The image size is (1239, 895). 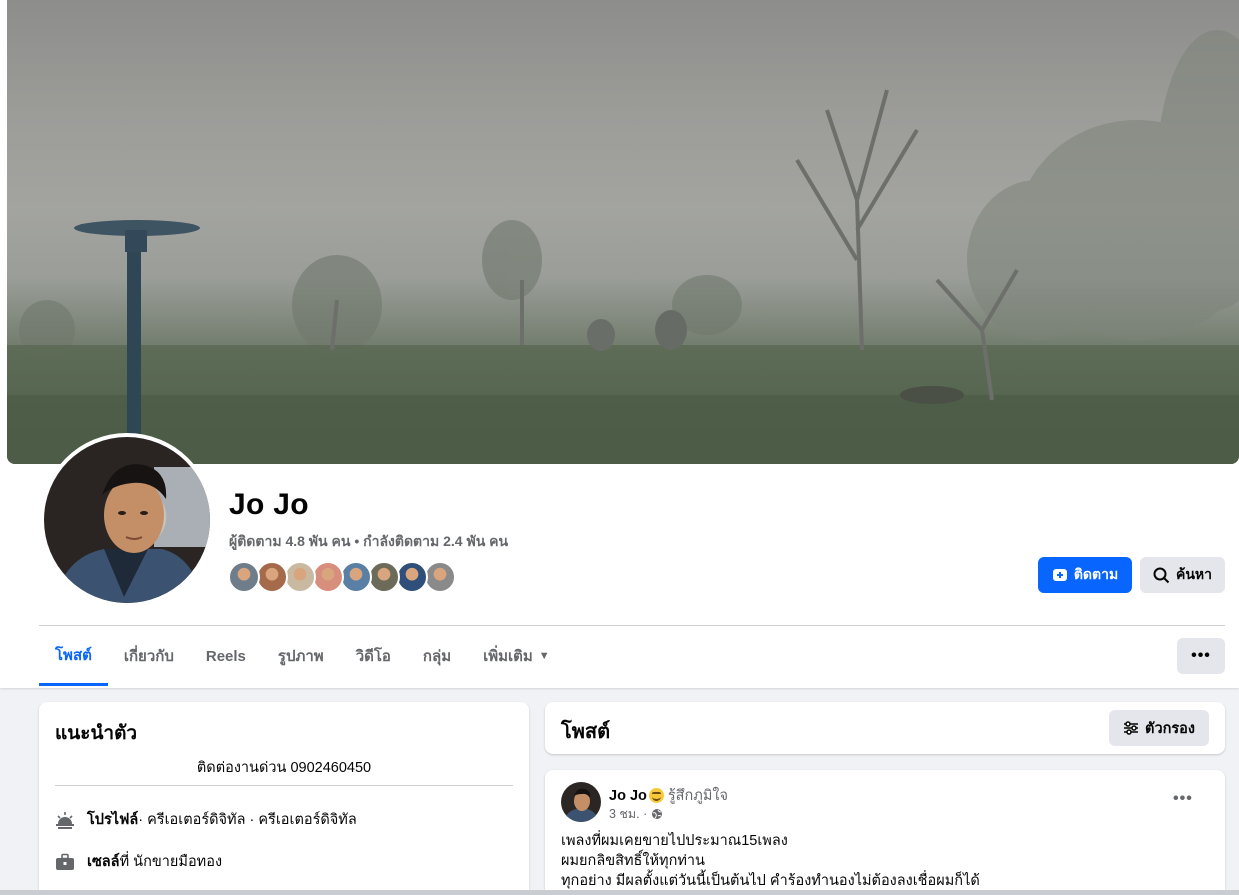 What do you see at coordinates (1161, 575) in the screenshot?
I see `search-icon` at bounding box center [1161, 575].